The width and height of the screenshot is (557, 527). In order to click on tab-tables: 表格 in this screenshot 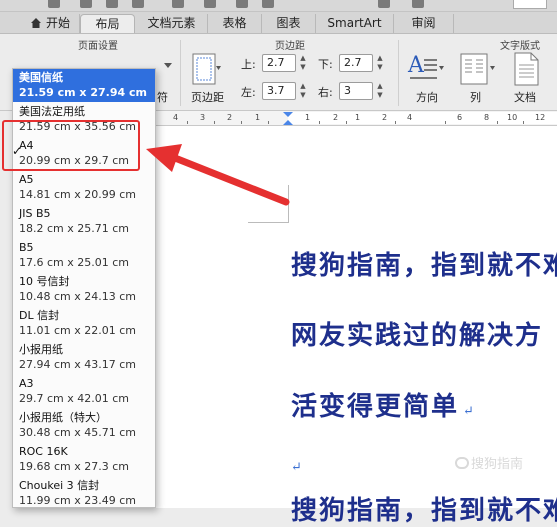, I will do `click(235, 23)`.